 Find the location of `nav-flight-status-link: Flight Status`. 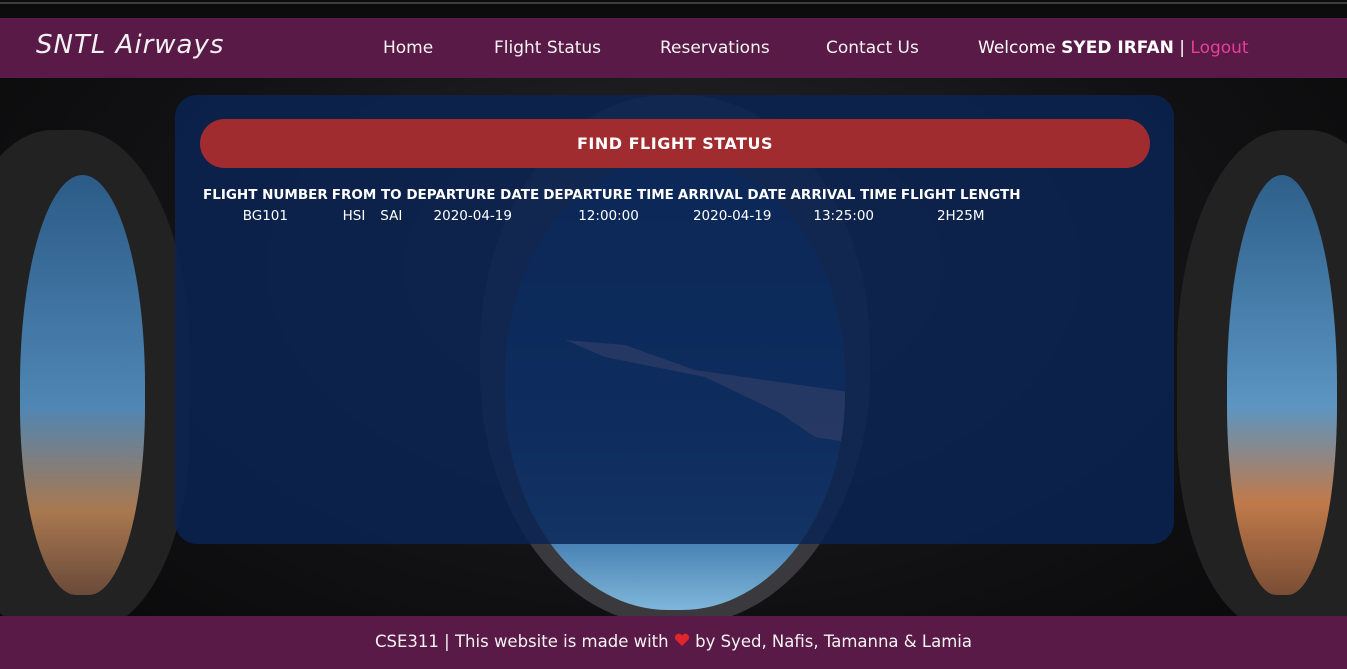

nav-flight-status-link: Flight Status is located at coordinates (547, 48).